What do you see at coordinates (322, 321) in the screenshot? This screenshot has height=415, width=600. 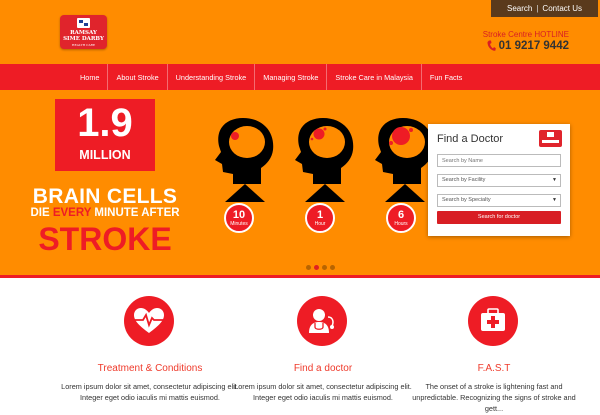 I see `doctor-stethoscope-icon` at bounding box center [322, 321].